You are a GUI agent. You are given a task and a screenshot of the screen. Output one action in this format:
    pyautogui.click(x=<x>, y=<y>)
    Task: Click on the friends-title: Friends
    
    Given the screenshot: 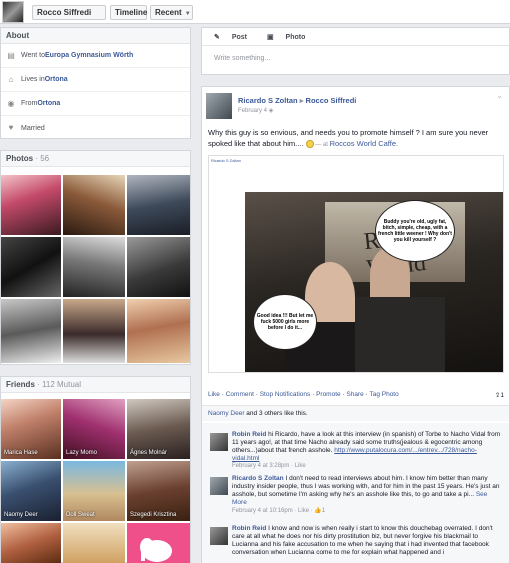 What is the action you would take?
    pyautogui.click(x=20, y=384)
    